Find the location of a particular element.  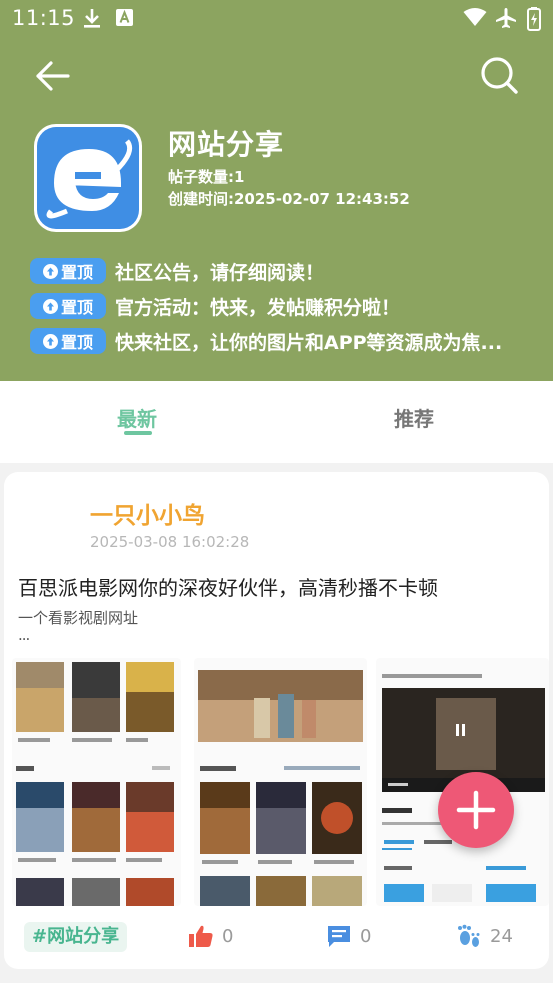

active-tab-indicator is located at coordinates (138, 433).